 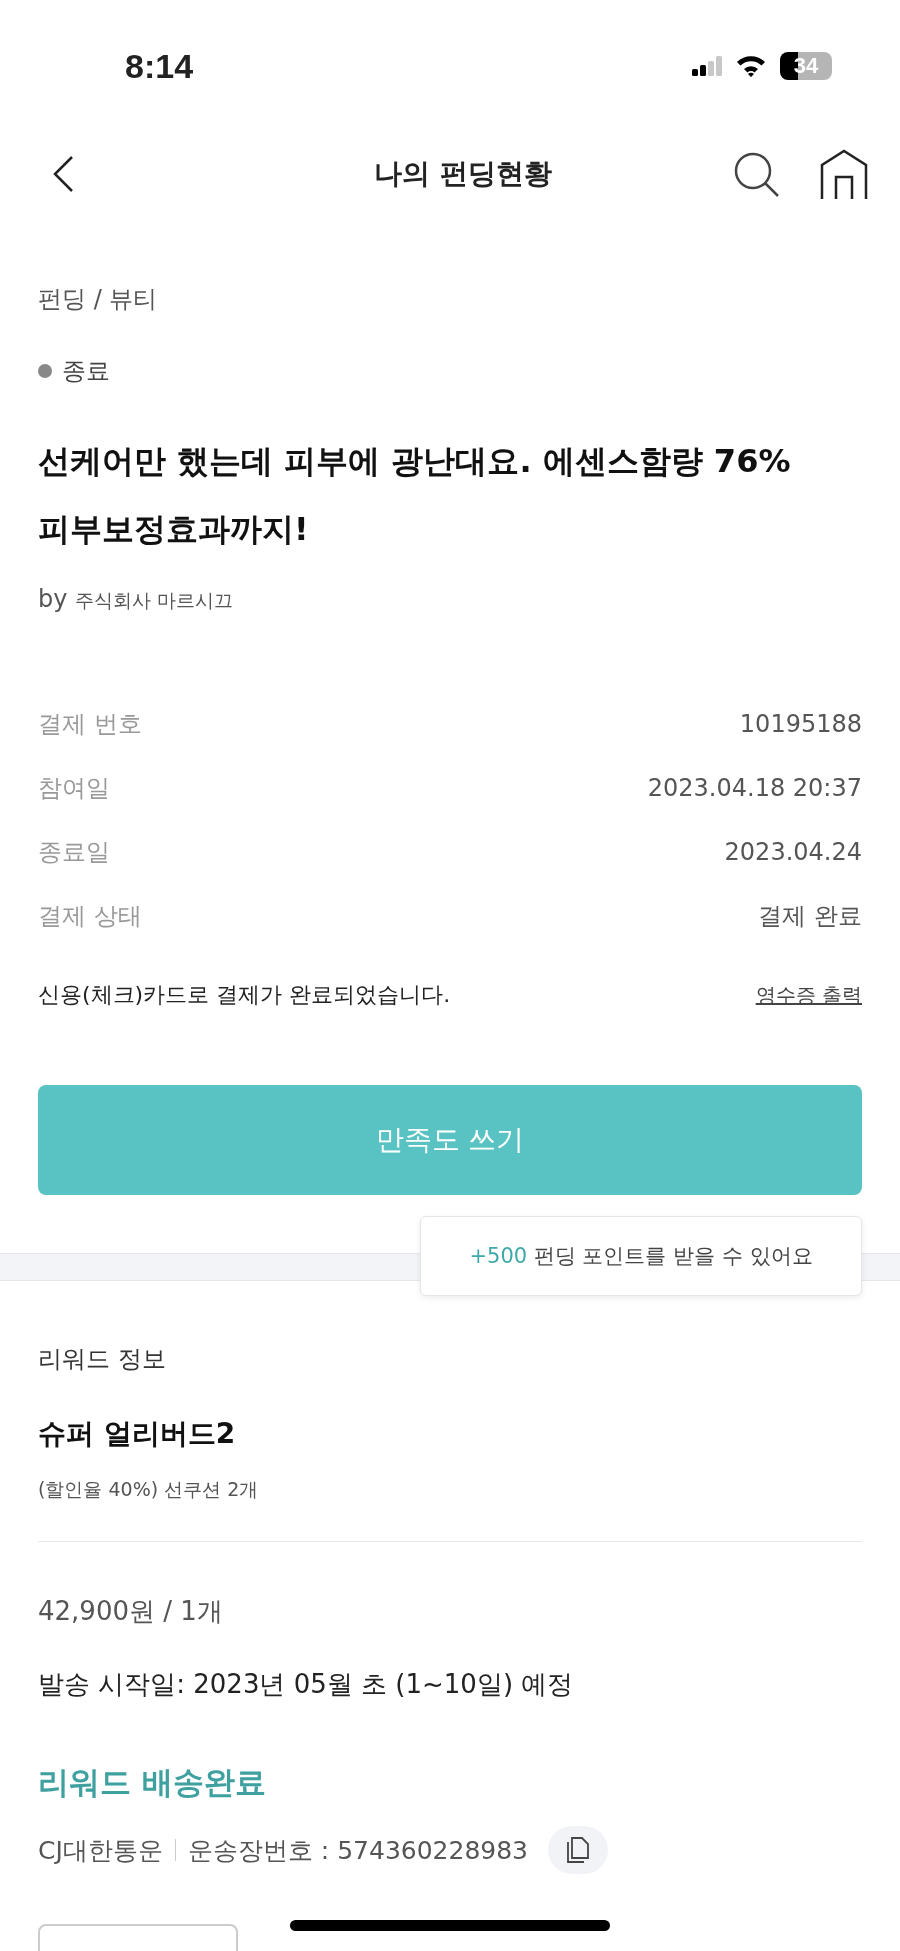 What do you see at coordinates (154, 601) in the screenshot?
I see `maker-name: 주식회사 마르시끄` at bounding box center [154, 601].